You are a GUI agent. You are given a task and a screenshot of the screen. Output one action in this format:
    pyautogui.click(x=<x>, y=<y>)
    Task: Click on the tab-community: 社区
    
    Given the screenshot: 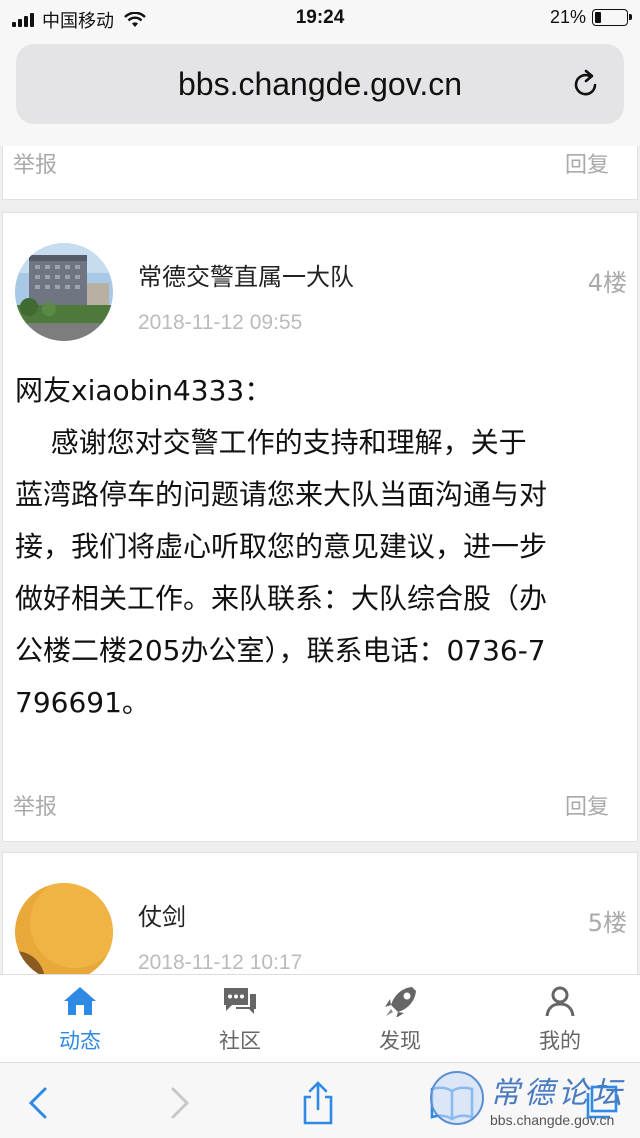 What is the action you would take?
    pyautogui.click(x=240, y=1018)
    